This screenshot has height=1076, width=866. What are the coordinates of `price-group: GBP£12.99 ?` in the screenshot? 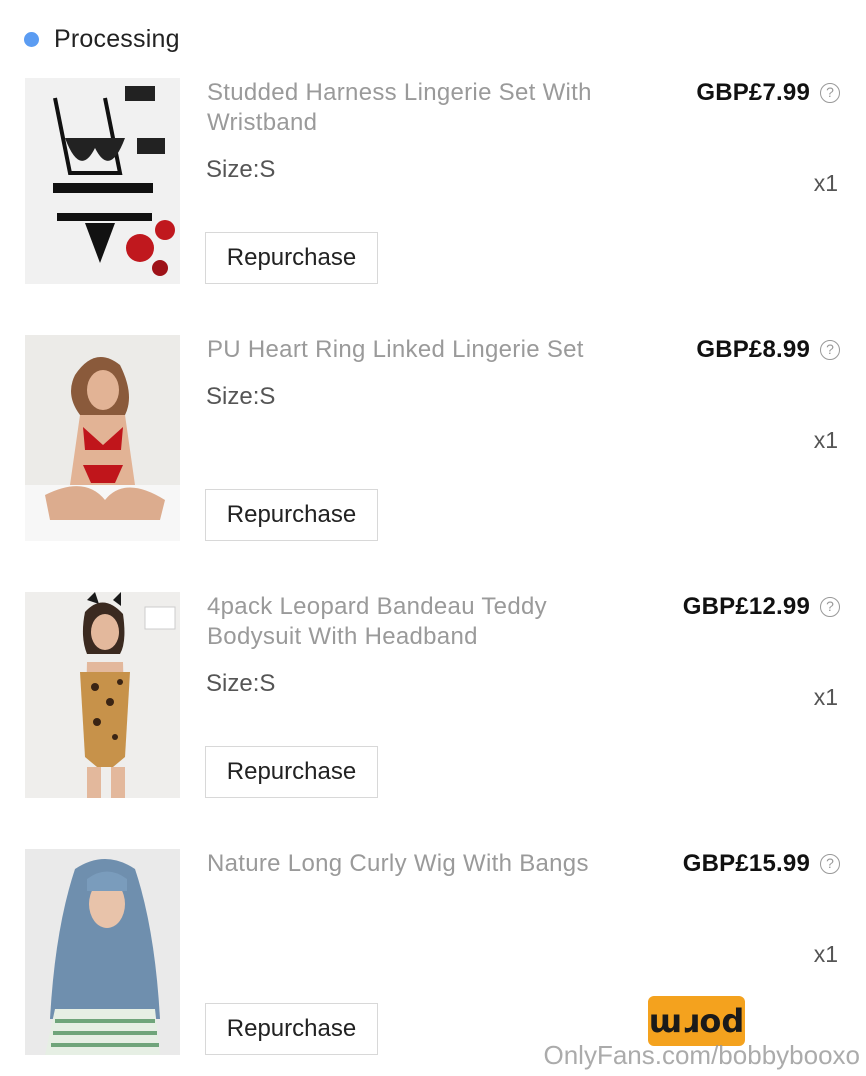 It's located at (761, 607).